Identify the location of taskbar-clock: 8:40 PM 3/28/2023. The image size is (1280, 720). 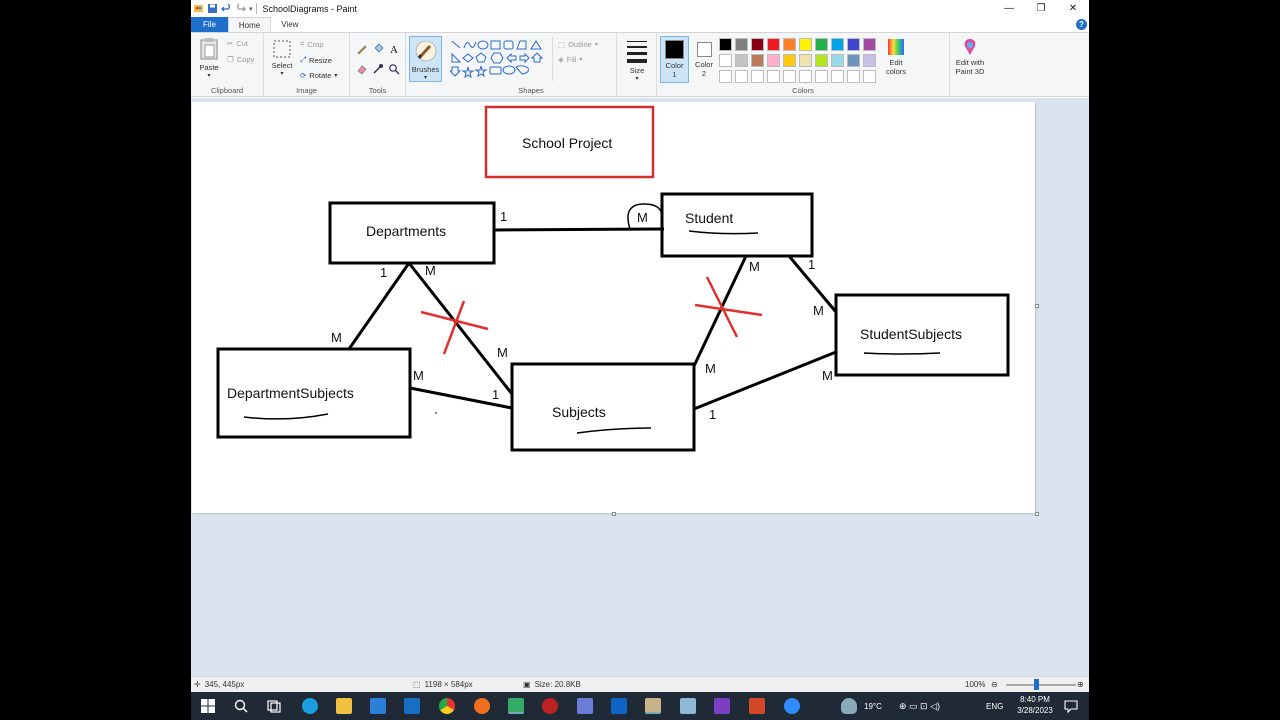
(1035, 705).